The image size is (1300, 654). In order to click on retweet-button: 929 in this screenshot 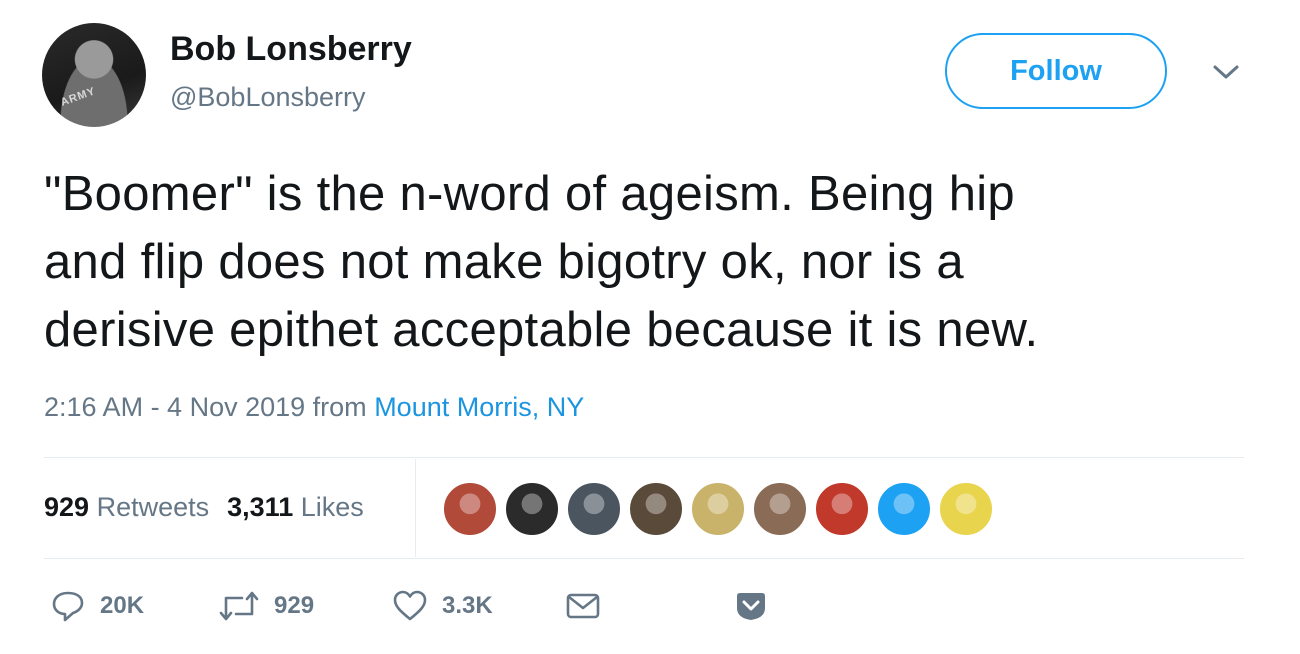, I will do `click(266, 606)`.